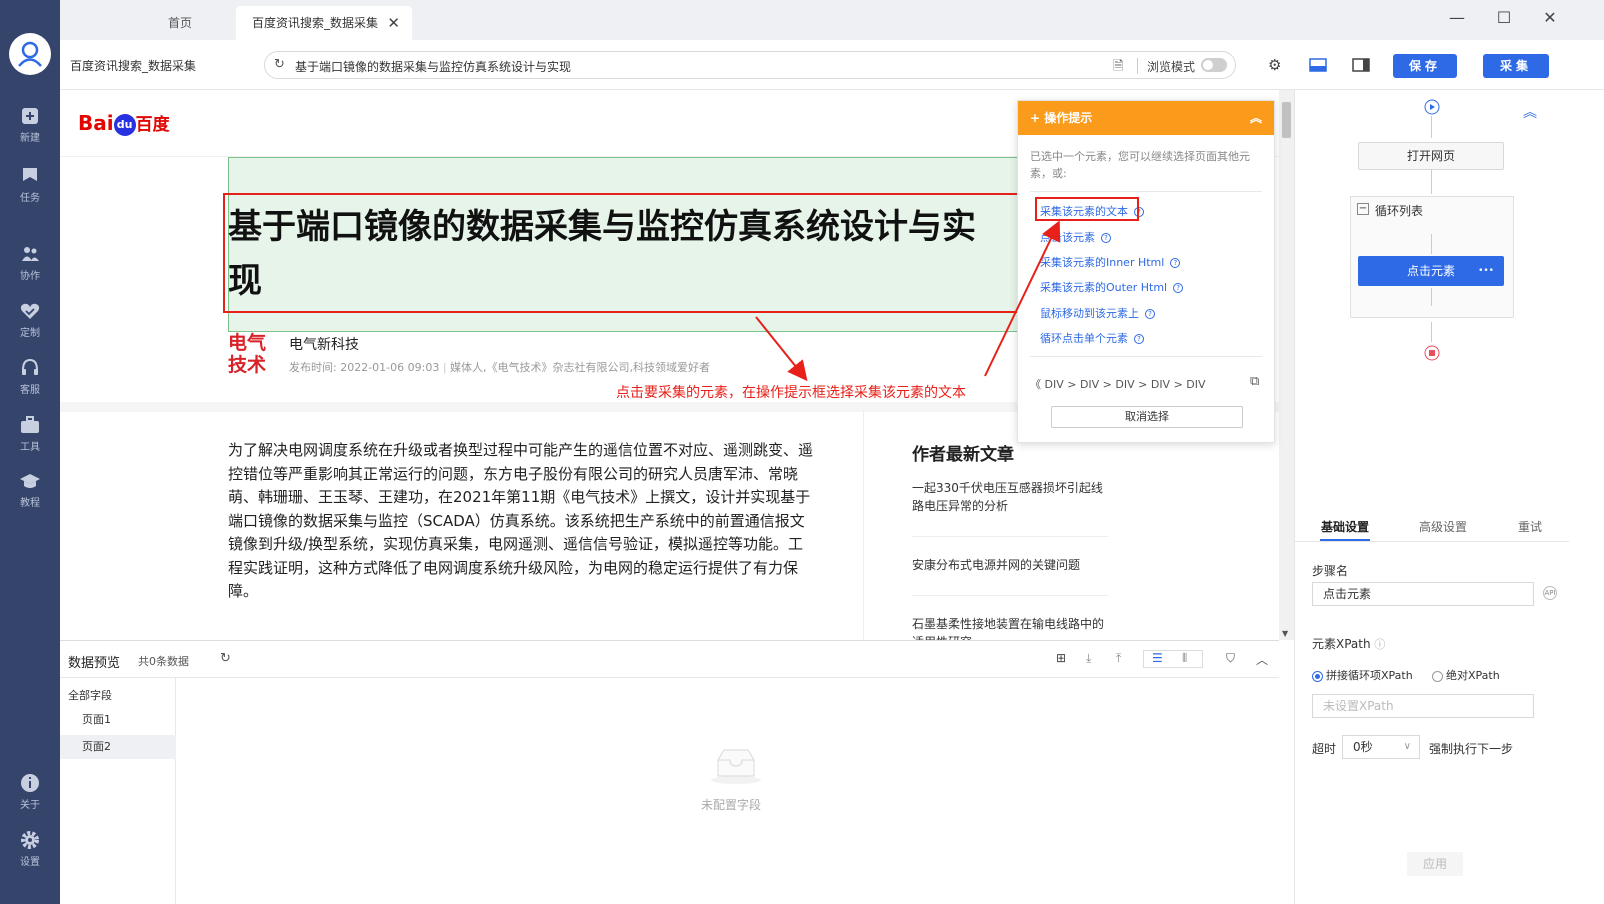 This screenshot has width=1604, height=904. What do you see at coordinates (1075, 237) in the screenshot?
I see `action-click: 点击该元素?` at bounding box center [1075, 237].